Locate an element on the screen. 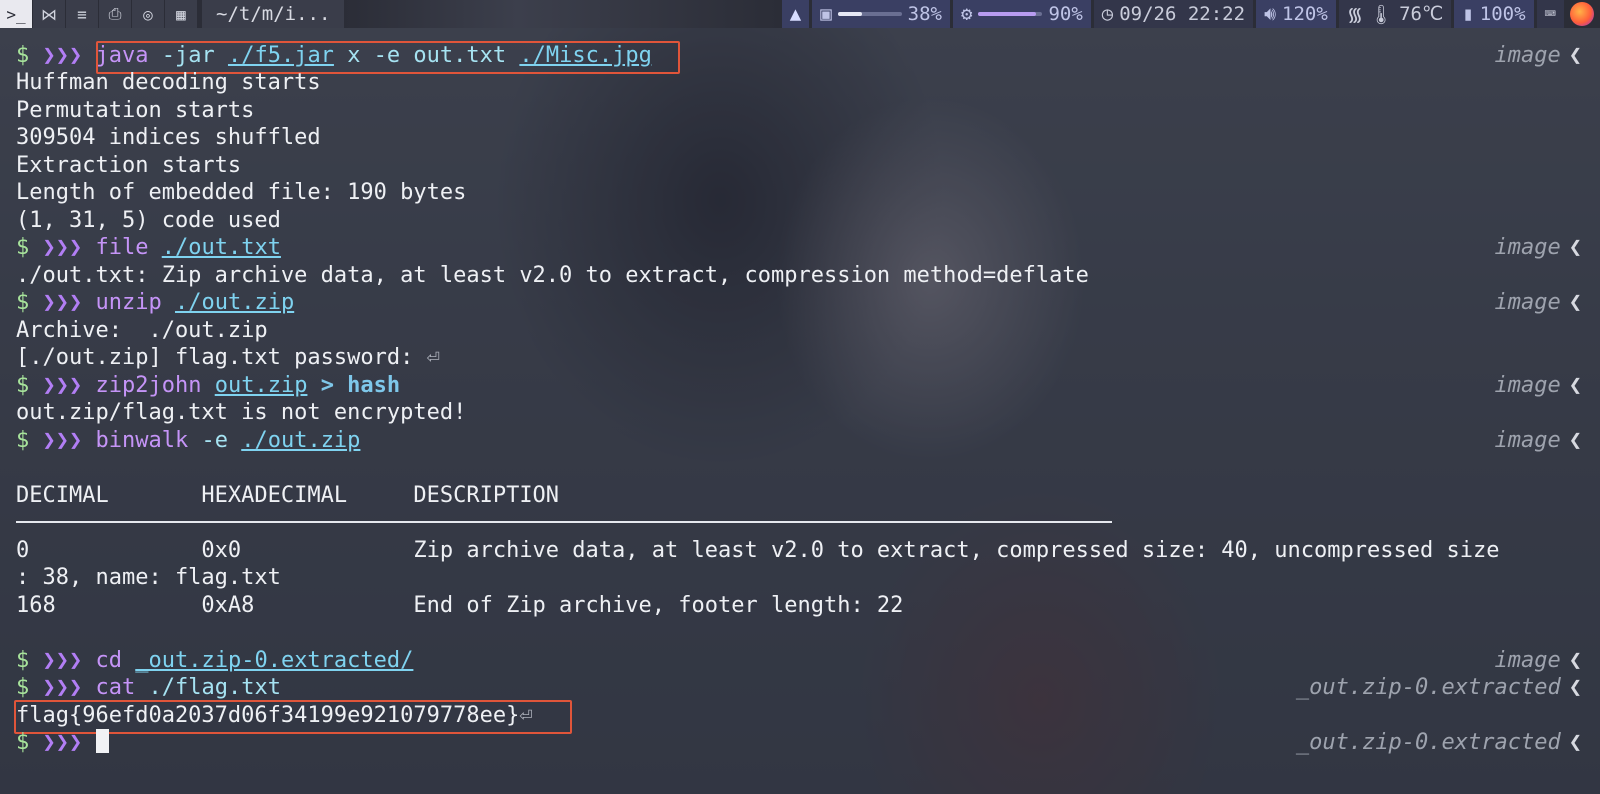 Image resolution: width=1600 pixels, height=794 pixels. cpu-bar is located at coordinates (1010, 14).